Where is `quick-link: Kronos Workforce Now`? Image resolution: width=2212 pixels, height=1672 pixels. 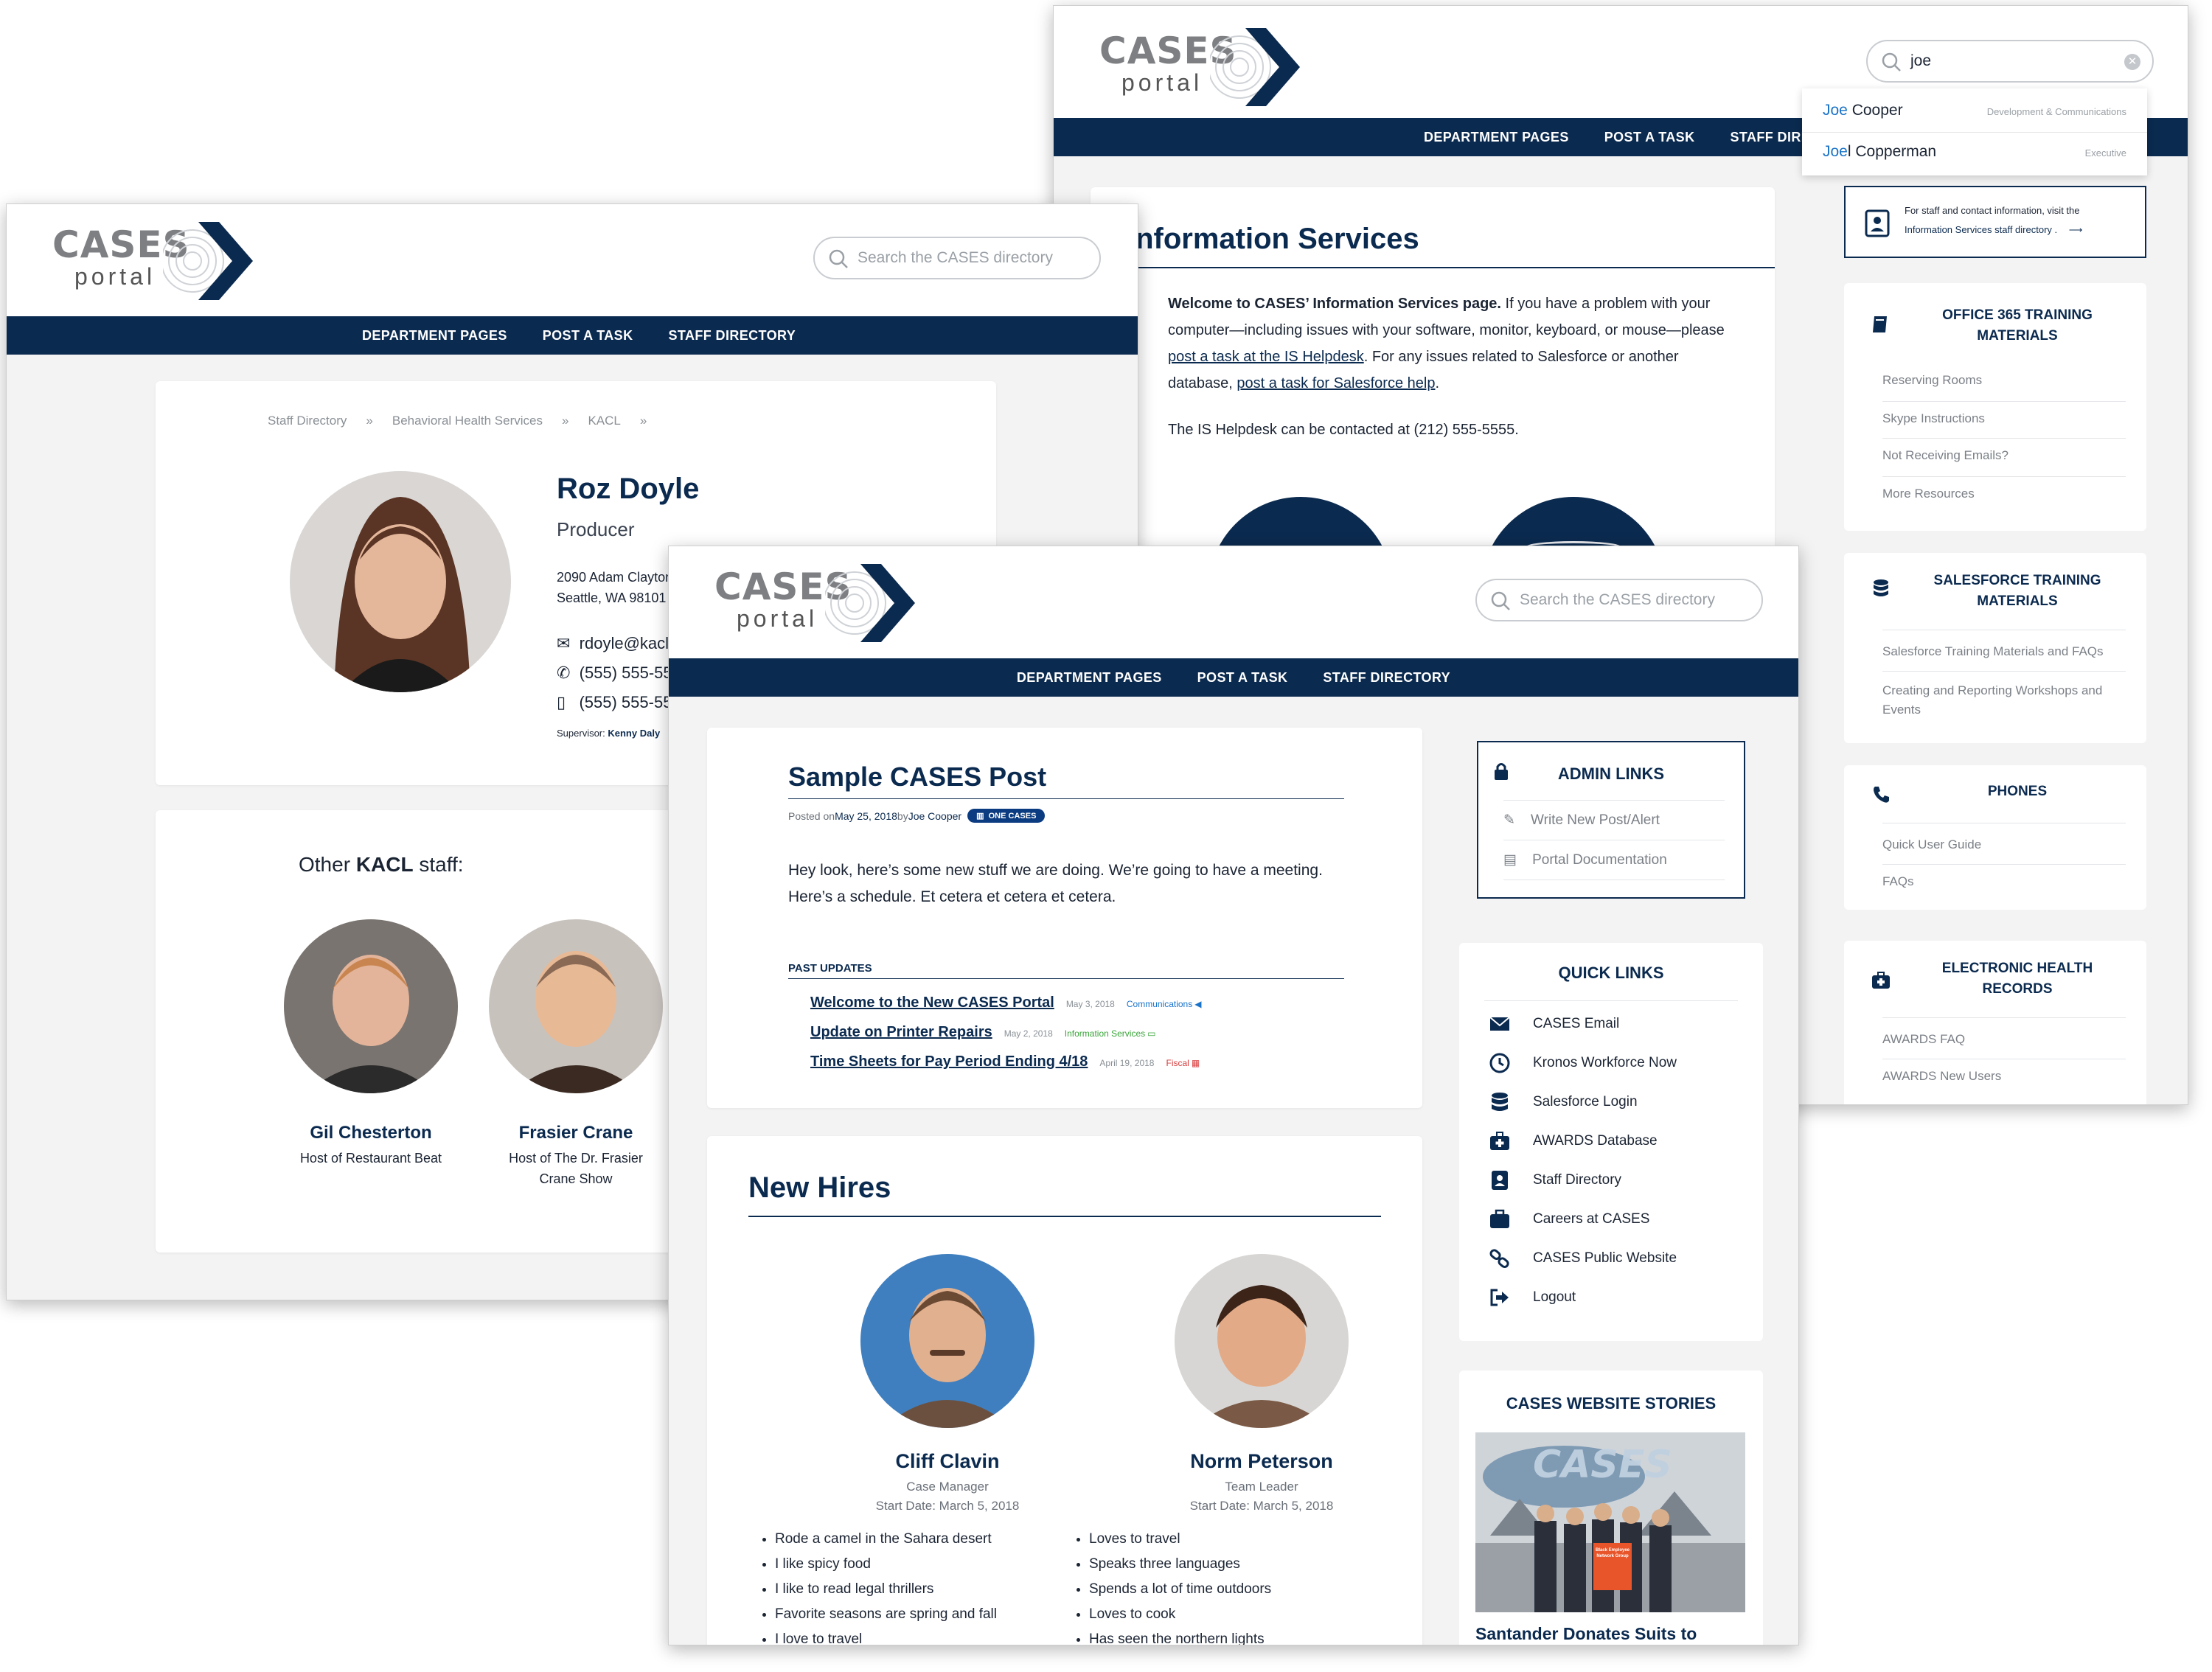 quick-link: Kronos Workforce Now is located at coordinates (1583, 1063).